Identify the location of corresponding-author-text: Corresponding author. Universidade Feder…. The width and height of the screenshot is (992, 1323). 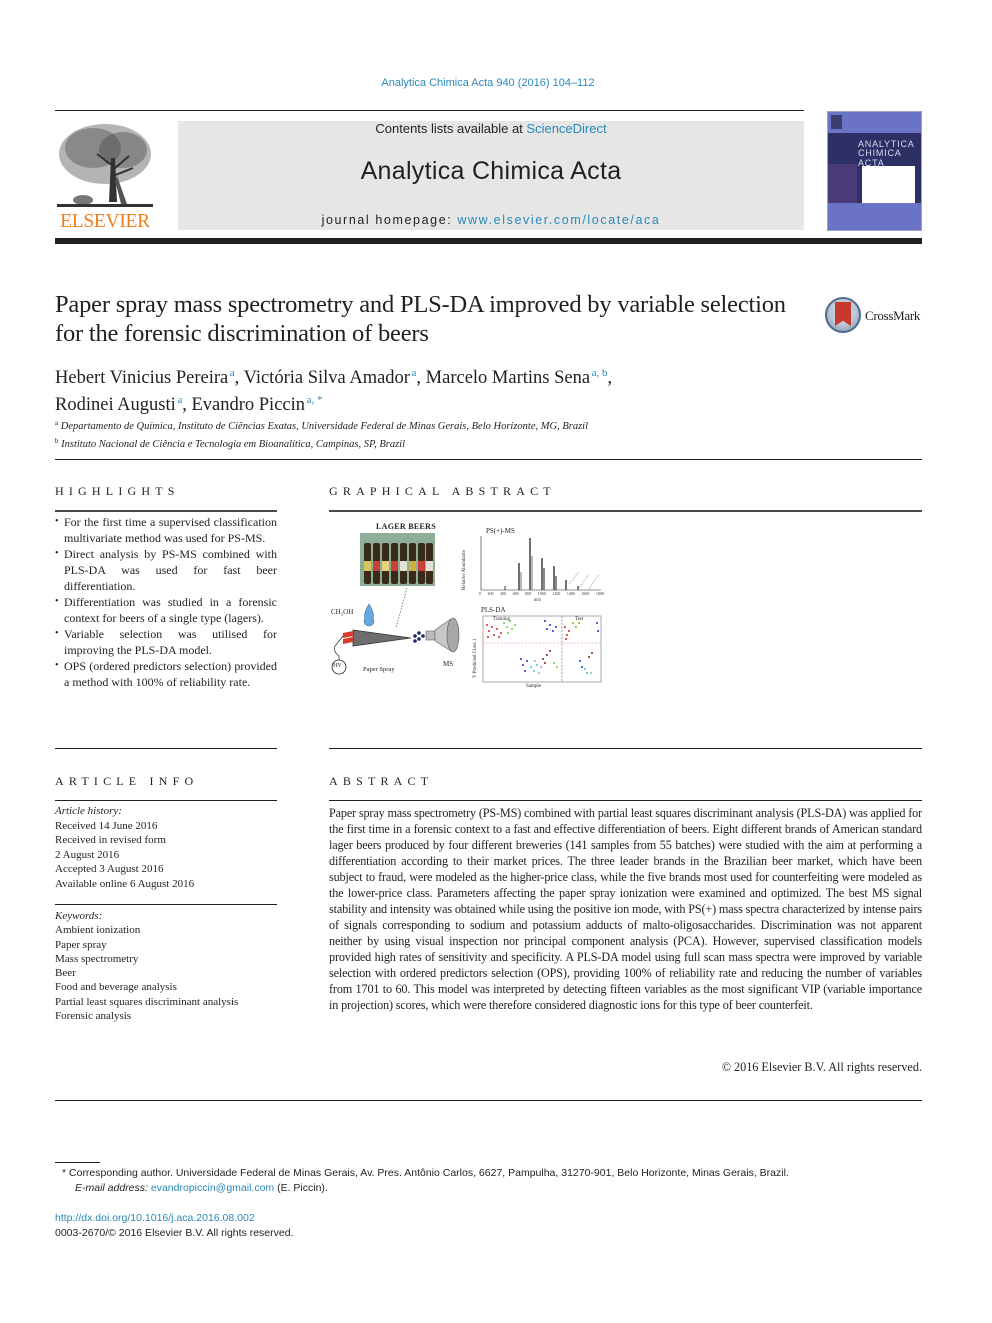
(429, 1173).